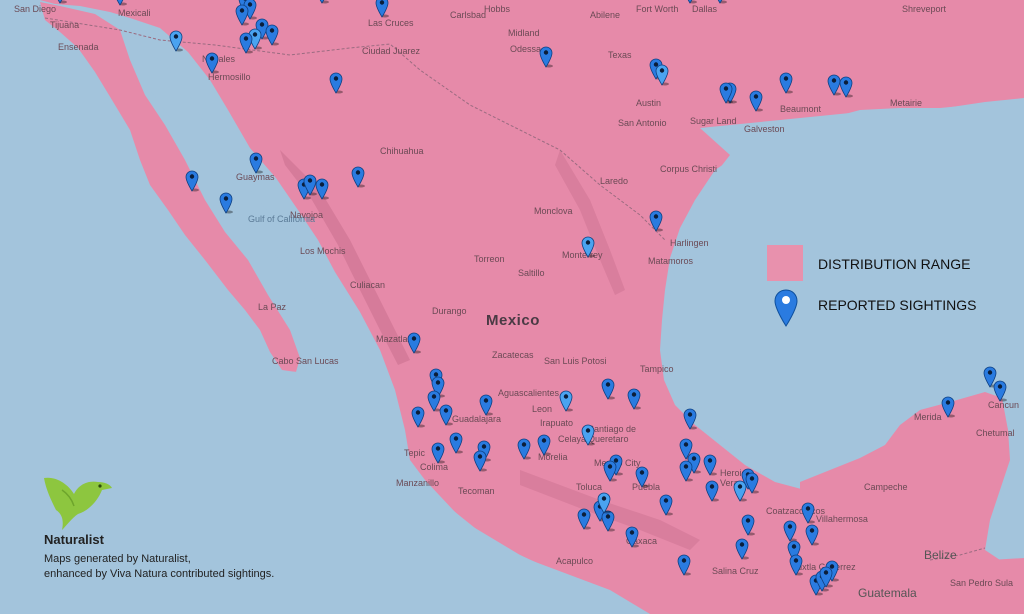 This screenshot has width=1024, height=614. I want to click on credit-line: Maps generated by Naturalist,, so click(117, 559).